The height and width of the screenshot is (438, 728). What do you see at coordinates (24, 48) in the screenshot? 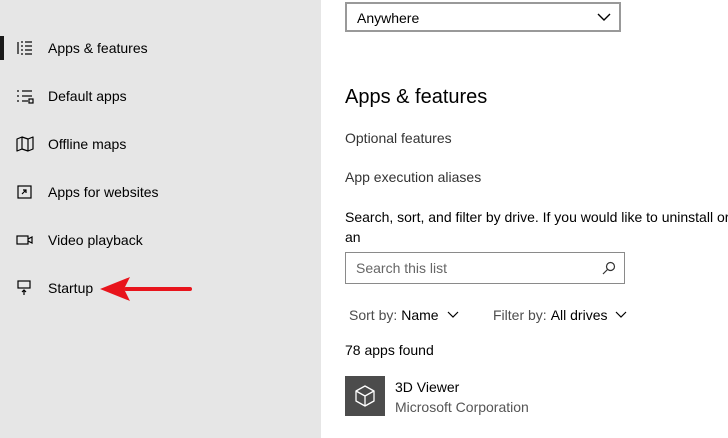
I see `apps-features-icon` at bounding box center [24, 48].